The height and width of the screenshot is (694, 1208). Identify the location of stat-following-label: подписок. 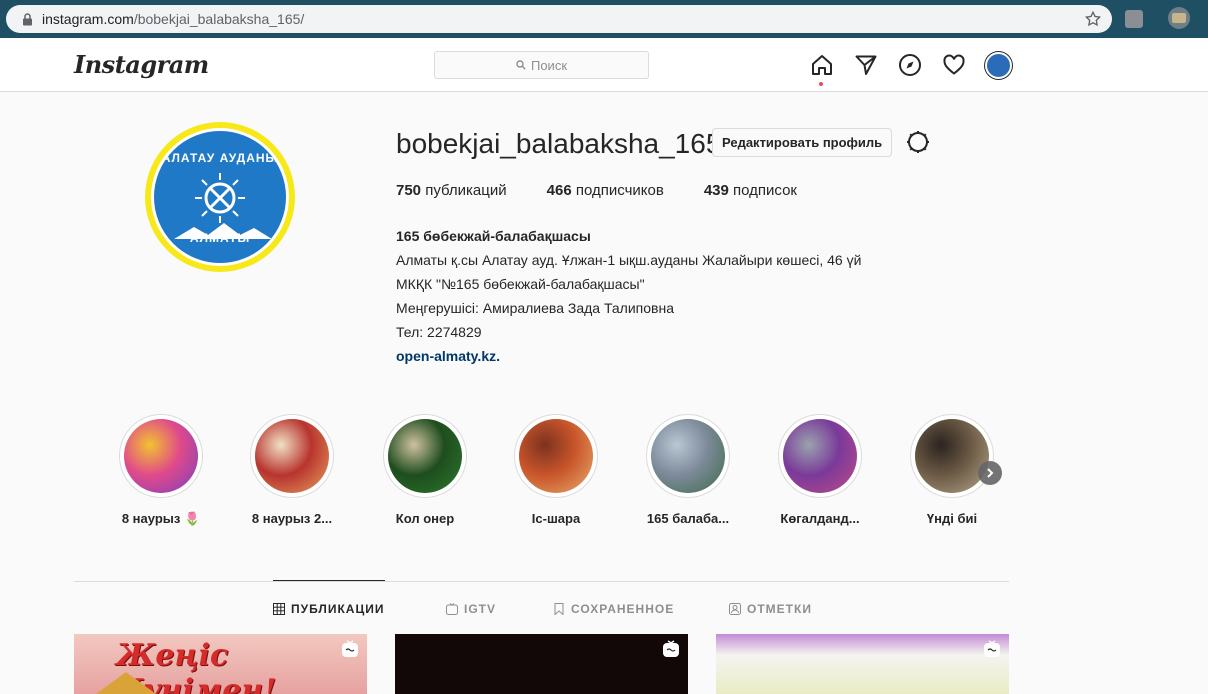
(765, 190).